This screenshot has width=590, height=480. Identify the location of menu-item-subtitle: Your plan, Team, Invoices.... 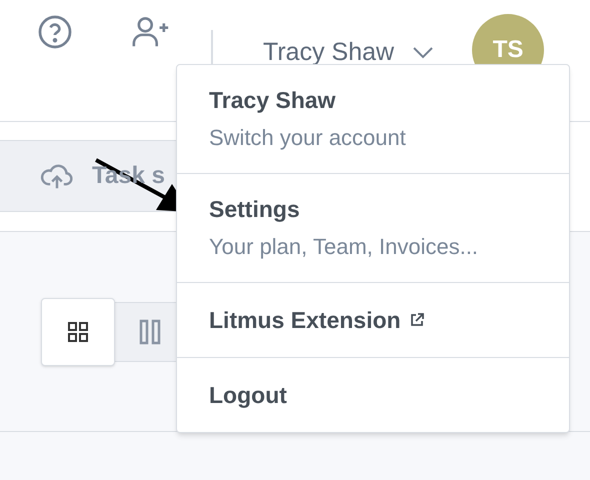
(344, 247).